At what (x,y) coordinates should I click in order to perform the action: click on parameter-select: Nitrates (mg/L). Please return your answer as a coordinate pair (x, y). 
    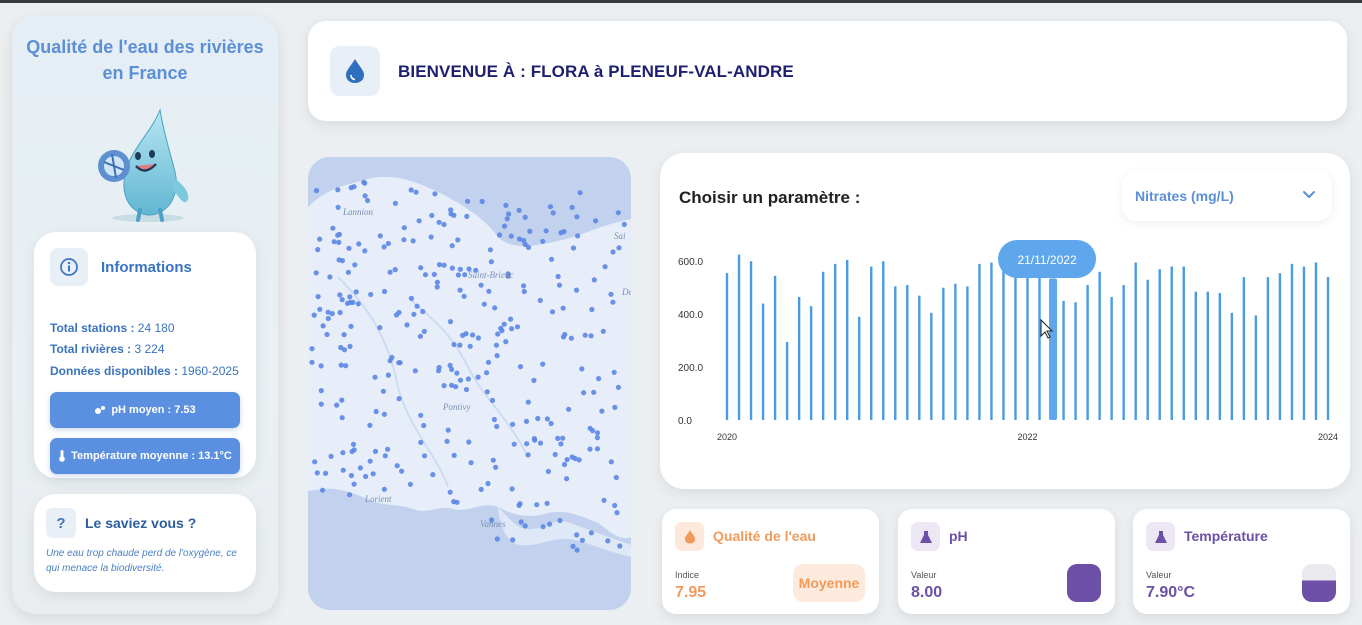
    Looking at the image, I should click on (1227, 196).